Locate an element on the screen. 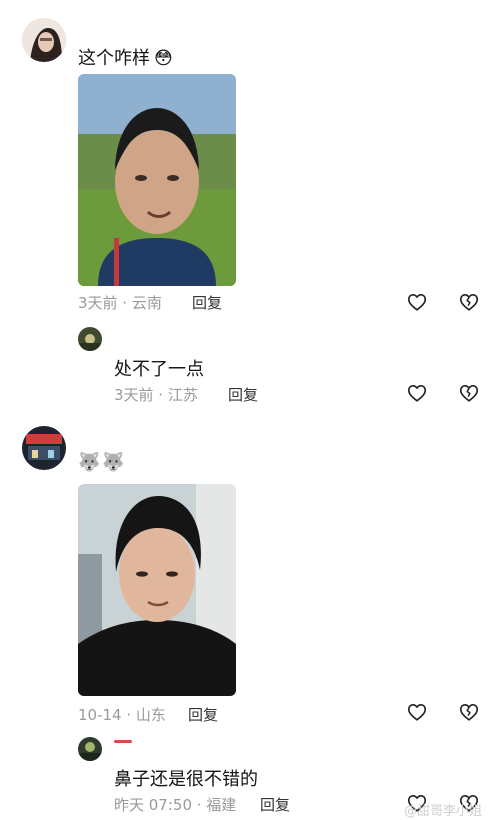 This screenshot has height=820, width=500. comment-text: 🐺🐺 is located at coordinates (102, 462).